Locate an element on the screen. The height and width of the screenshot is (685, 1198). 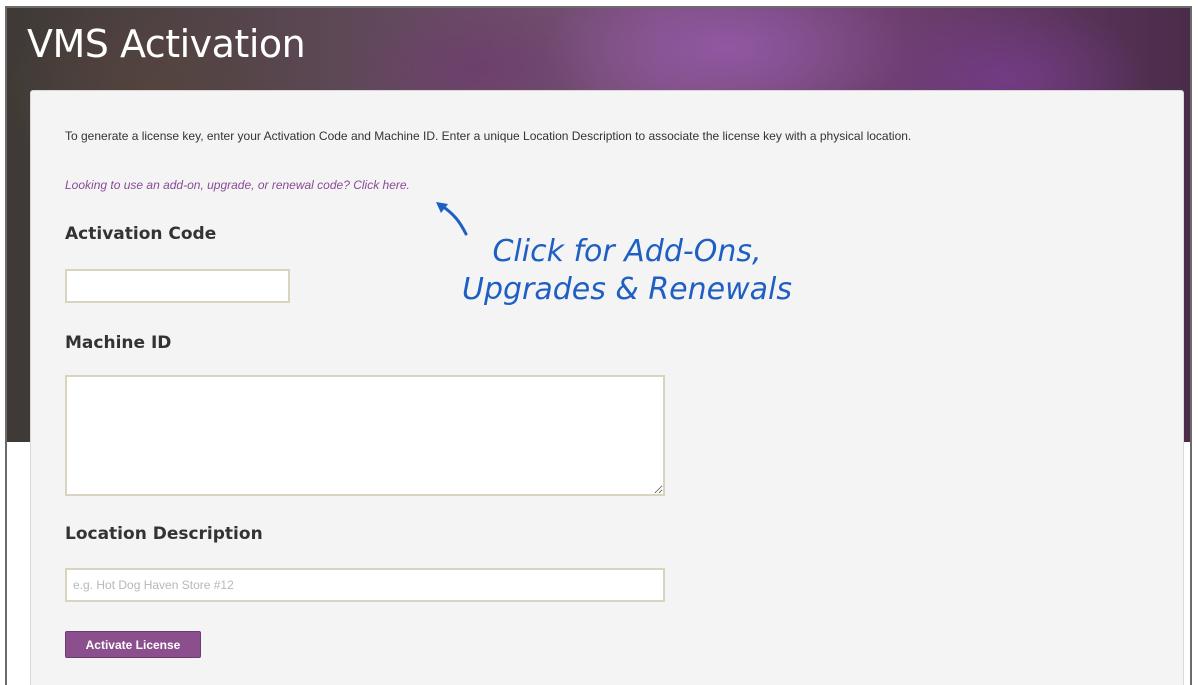
annotation-arrow-icon is located at coordinates (452, 219).